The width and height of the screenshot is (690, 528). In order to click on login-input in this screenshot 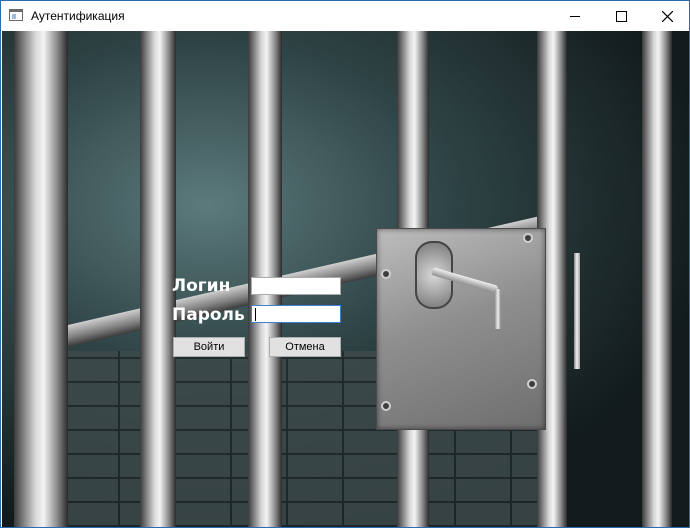, I will do `click(296, 286)`.